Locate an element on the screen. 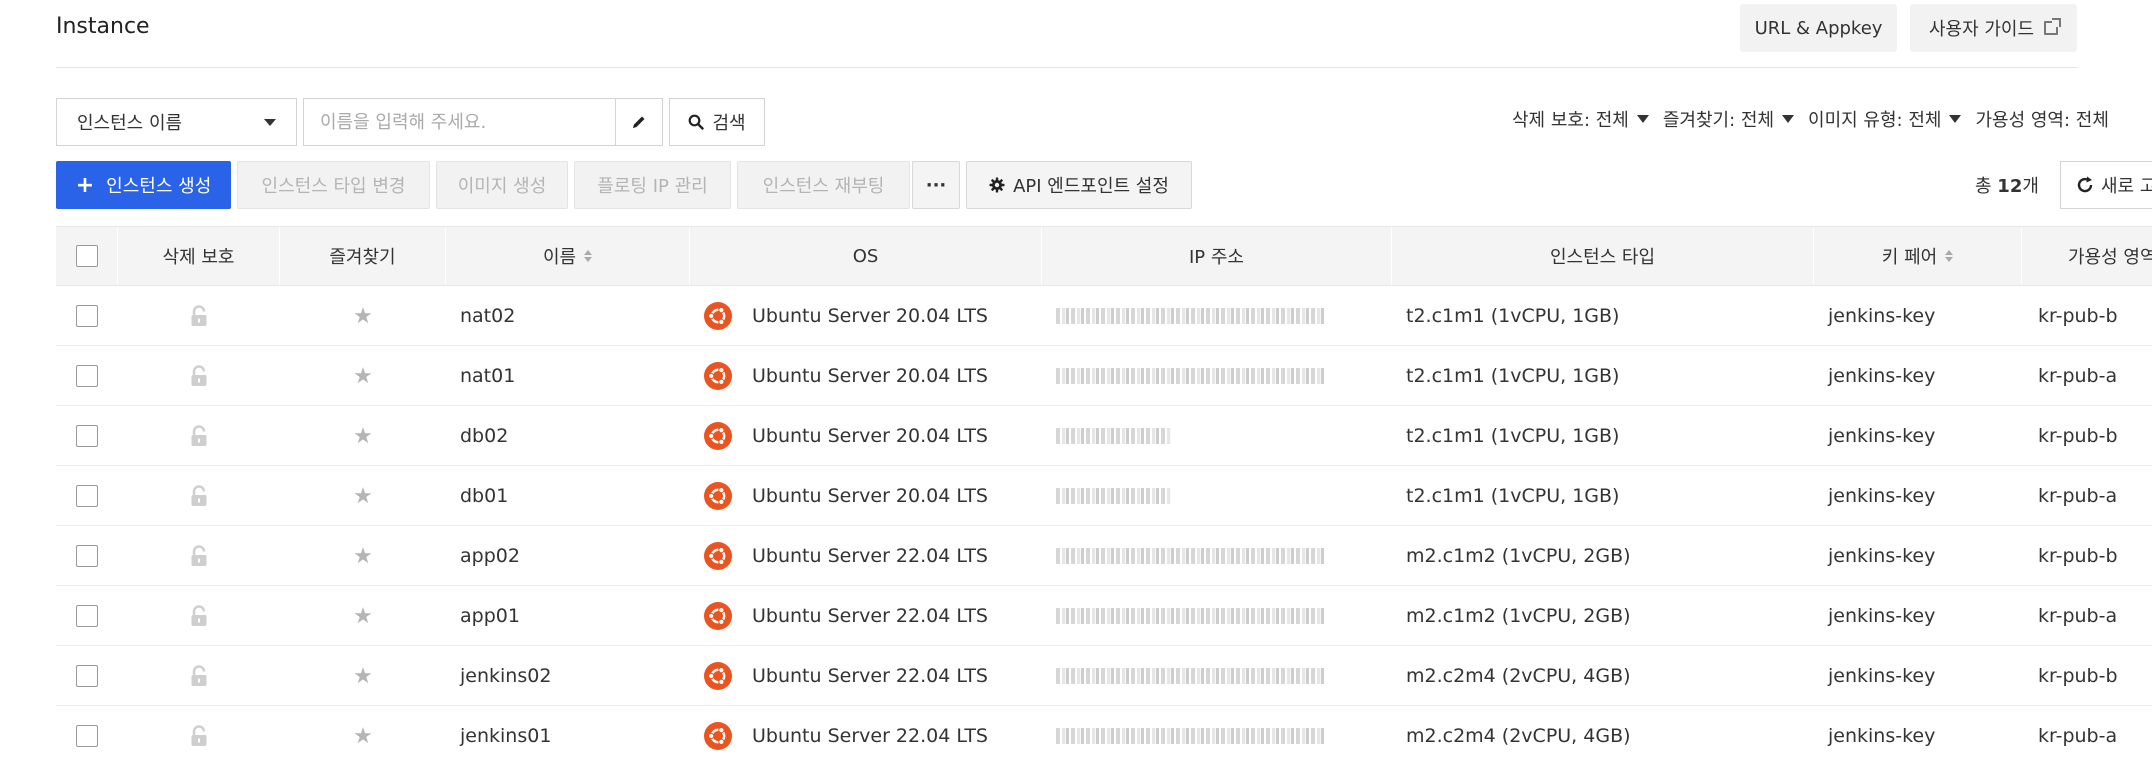 This screenshot has width=2152, height=764. select-all-checkbox is located at coordinates (86, 256).